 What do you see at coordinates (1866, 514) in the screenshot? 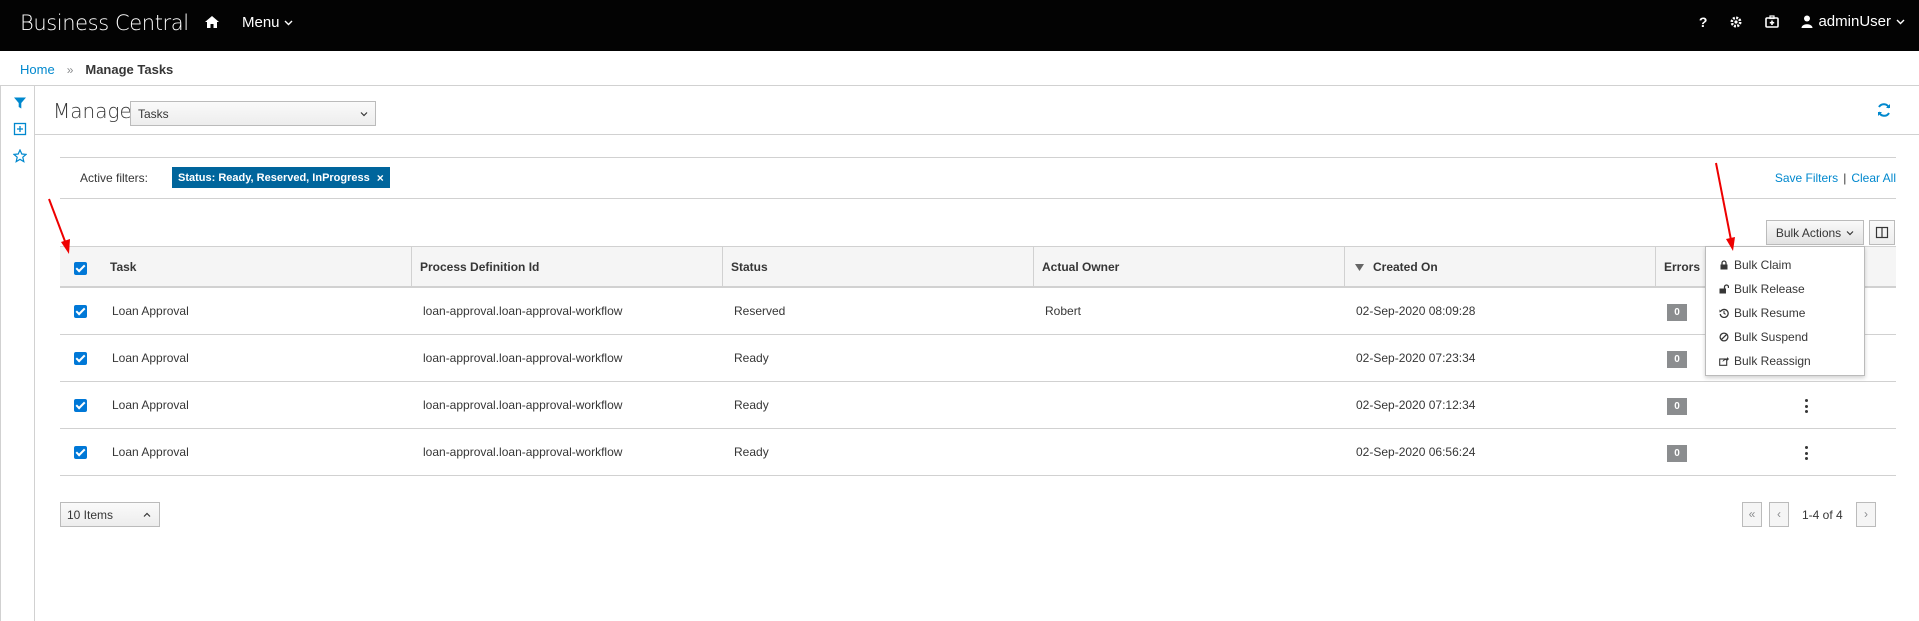
I see `next-page-button: ›` at bounding box center [1866, 514].